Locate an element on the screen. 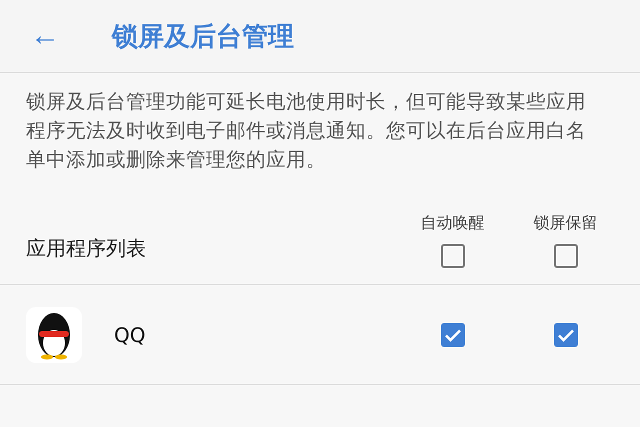 The height and width of the screenshot is (427, 640). screen-title: 锁屏及后台管理 is located at coordinates (203, 37).